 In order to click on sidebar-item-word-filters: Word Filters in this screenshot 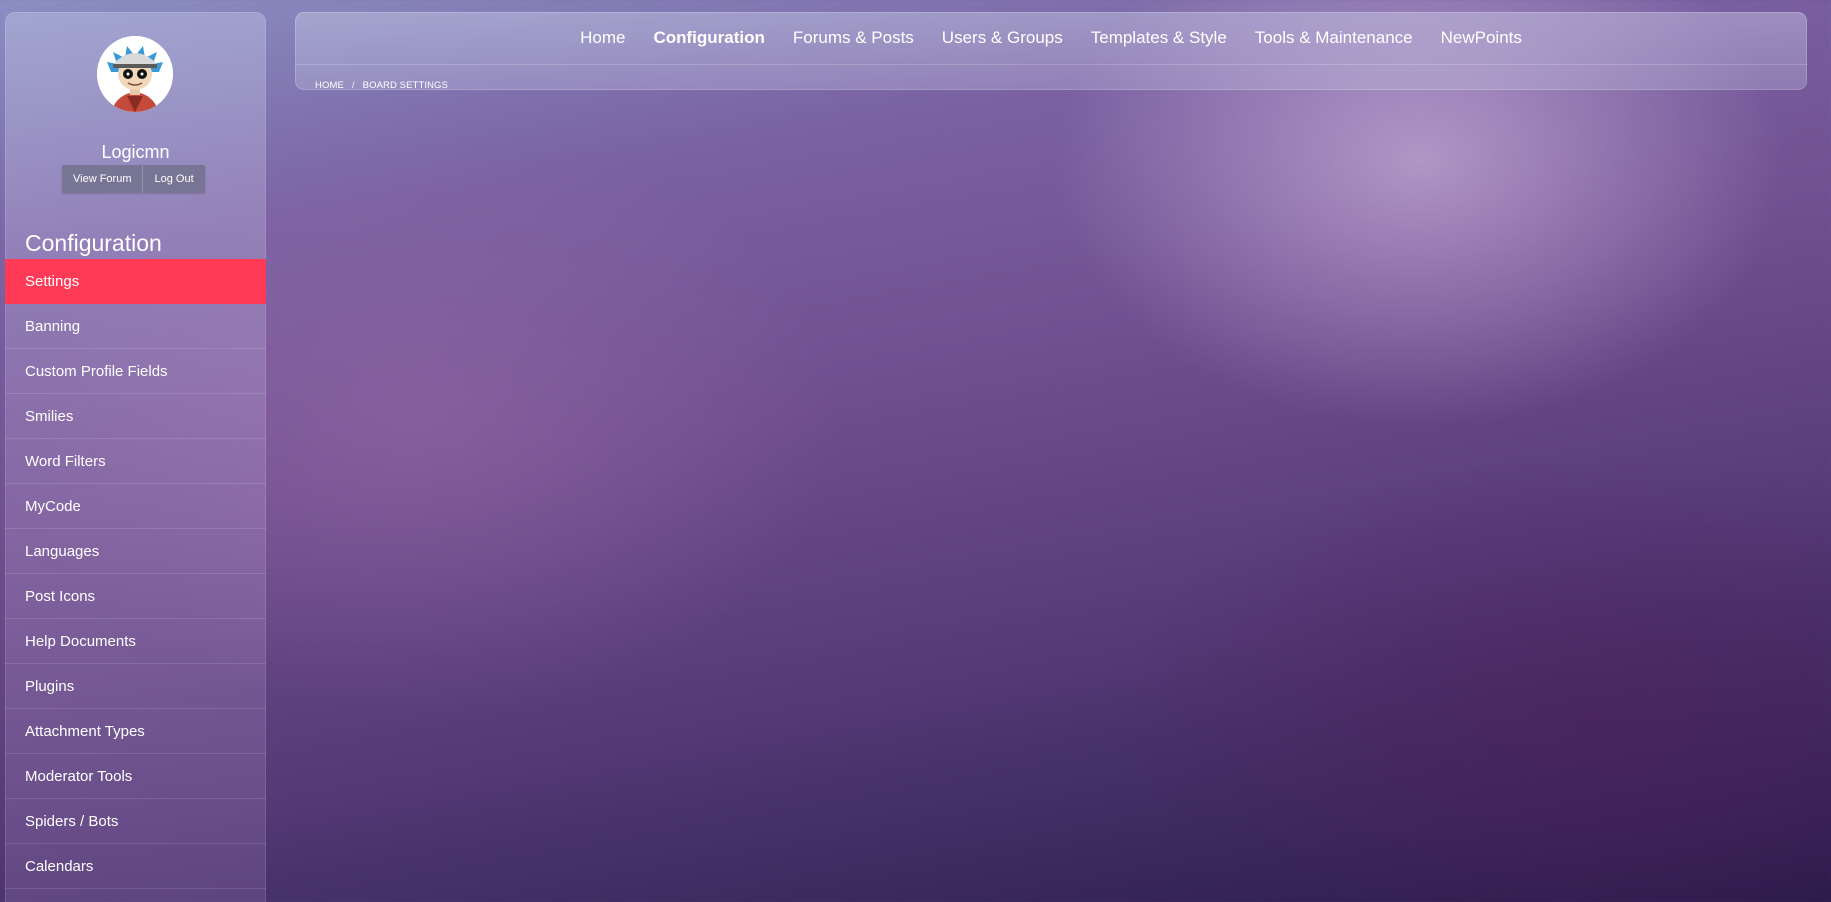, I will do `click(135, 461)`.